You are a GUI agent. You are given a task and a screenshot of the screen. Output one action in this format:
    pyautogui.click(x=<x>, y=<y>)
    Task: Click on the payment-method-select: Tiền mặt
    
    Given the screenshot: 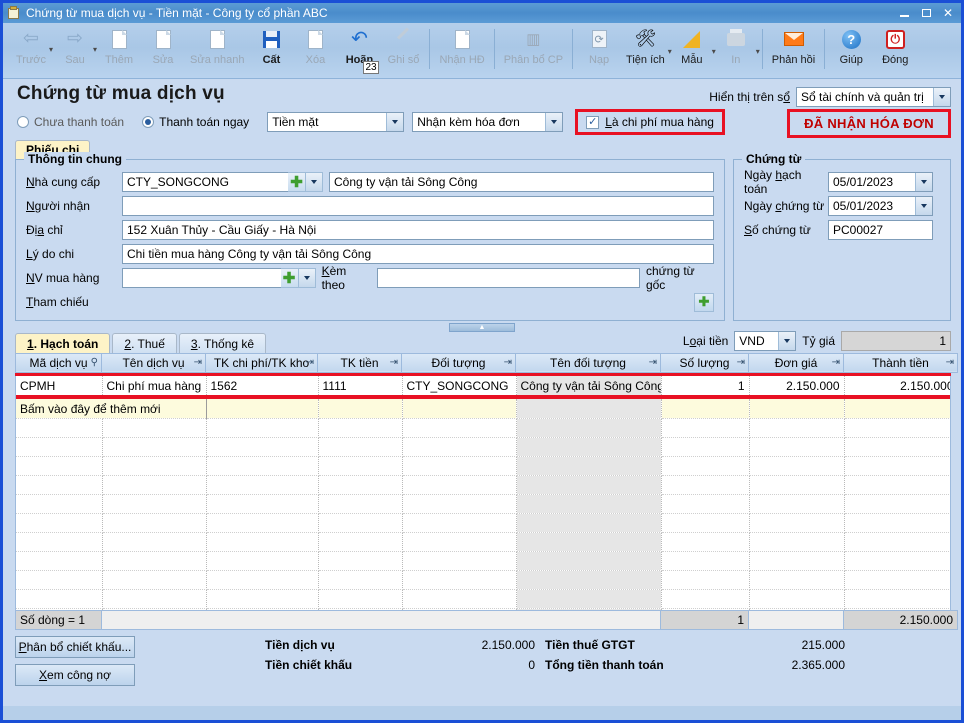 What is the action you would take?
    pyautogui.click(x=336, y=122)
    